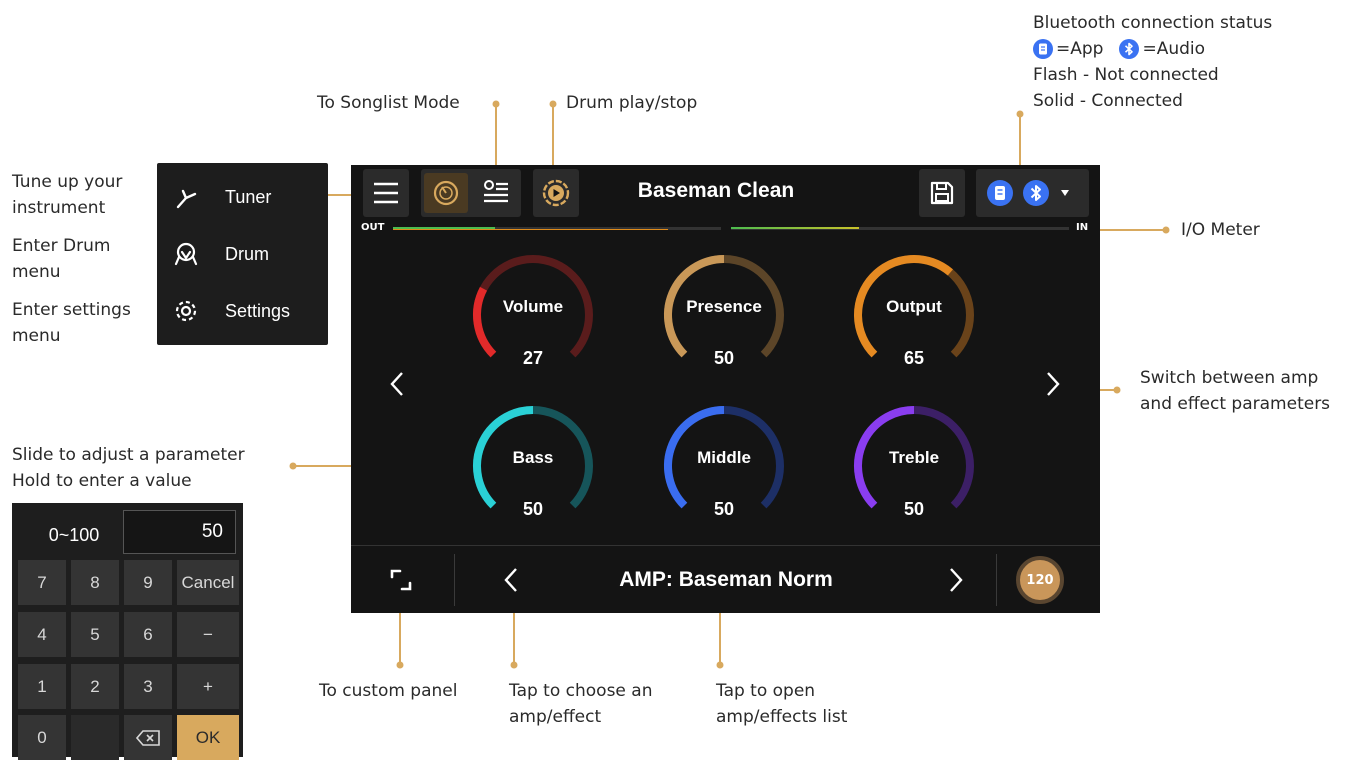 The image size is (1359, 760). Describe the element at coordinates (914, 318) in the screenshot. I see `knob-output: Output 65` at that location.